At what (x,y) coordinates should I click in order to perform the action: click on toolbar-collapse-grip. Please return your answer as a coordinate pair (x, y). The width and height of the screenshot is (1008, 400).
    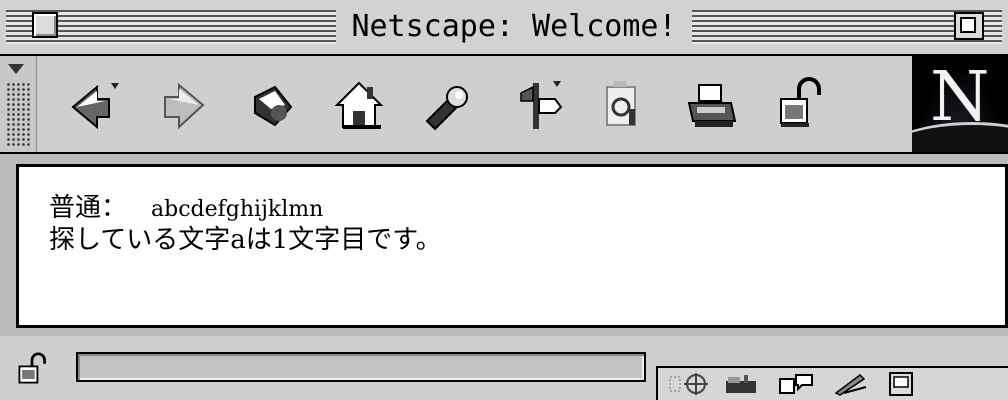
    Looking at the image, I should click on (18, 104).